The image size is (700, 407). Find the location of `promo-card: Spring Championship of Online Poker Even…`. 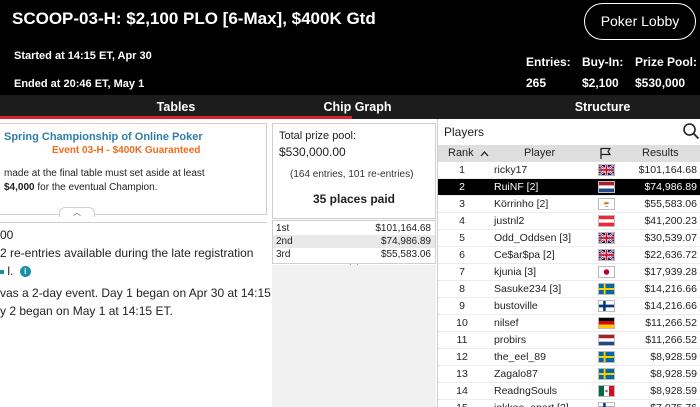

promo-card: Spring Championship of Online Poker Even… is located at coordinates (133, 170).